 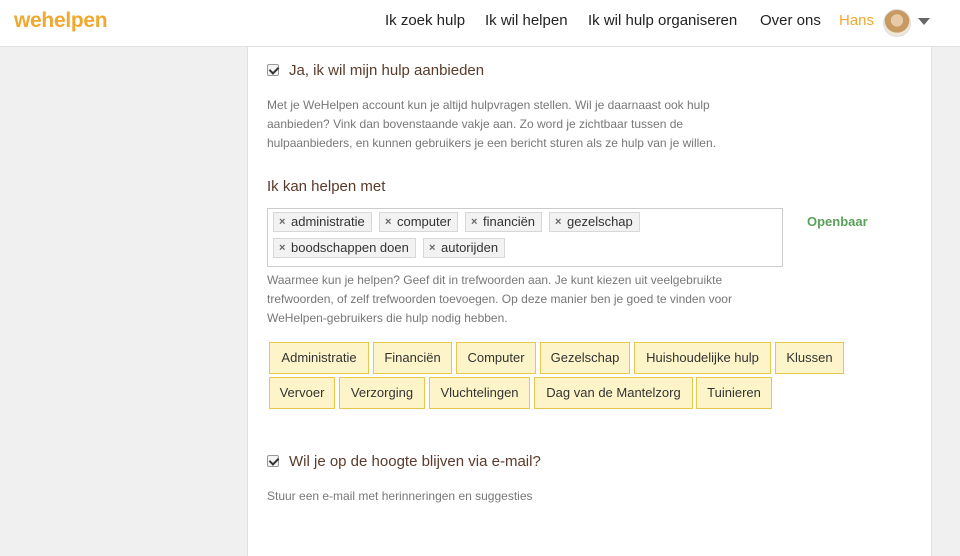 I want to click on suggestion-tuinieren: Tuinieren, so click(x=734, y=393).